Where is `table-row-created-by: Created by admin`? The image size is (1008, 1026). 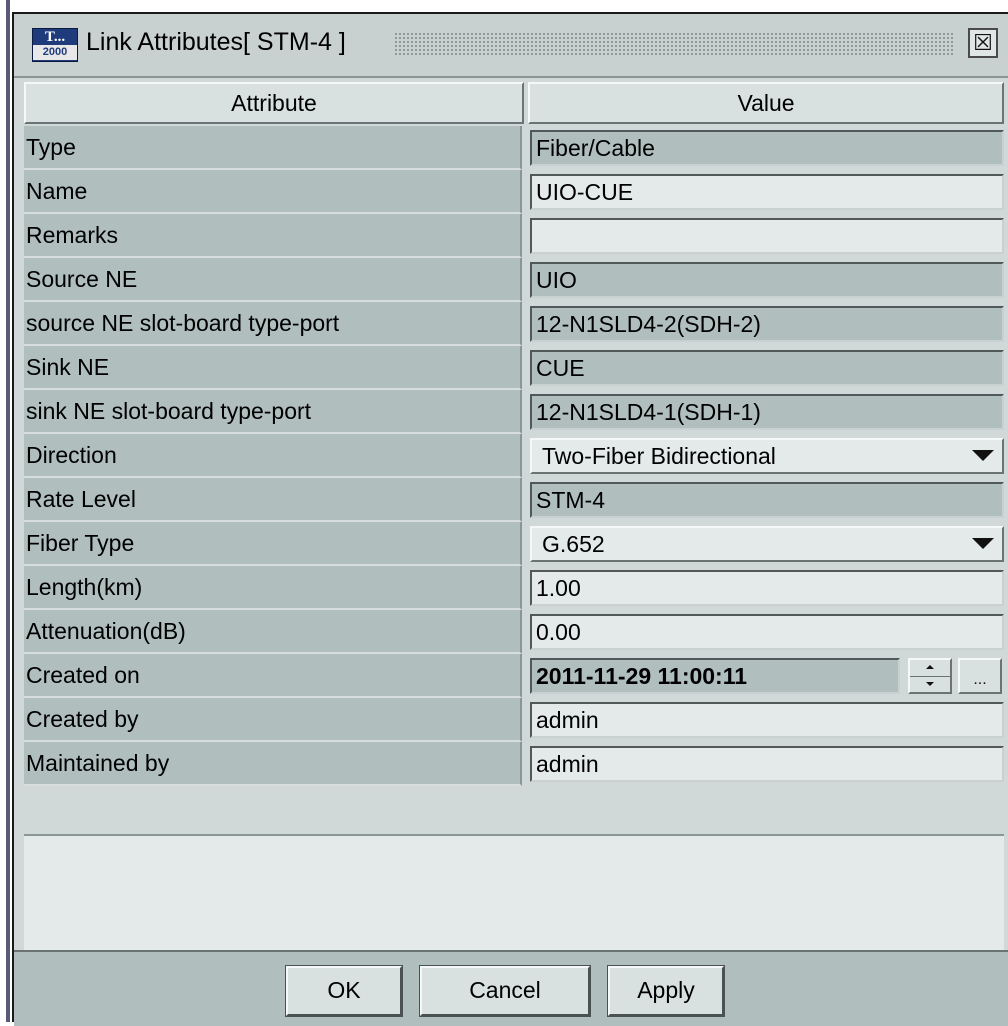
table-row-created-by: Created by admin is located at coordinates (514, 720).